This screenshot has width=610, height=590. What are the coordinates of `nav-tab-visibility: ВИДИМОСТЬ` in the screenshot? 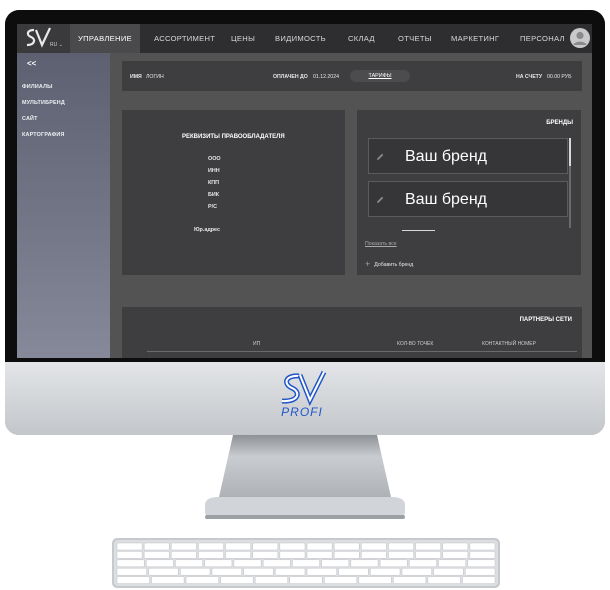 It's located at (300, 38).